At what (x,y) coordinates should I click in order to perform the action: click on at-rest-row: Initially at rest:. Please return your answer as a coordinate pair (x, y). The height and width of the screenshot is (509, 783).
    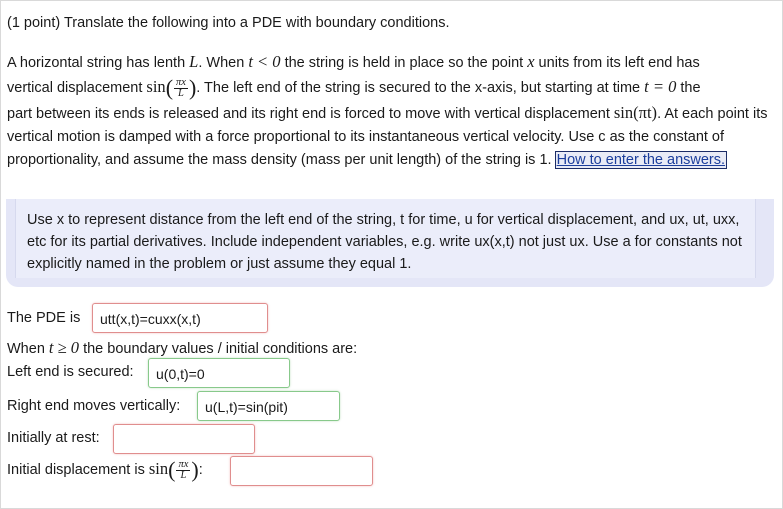
    Looking at the image, I should click on (53, 438).